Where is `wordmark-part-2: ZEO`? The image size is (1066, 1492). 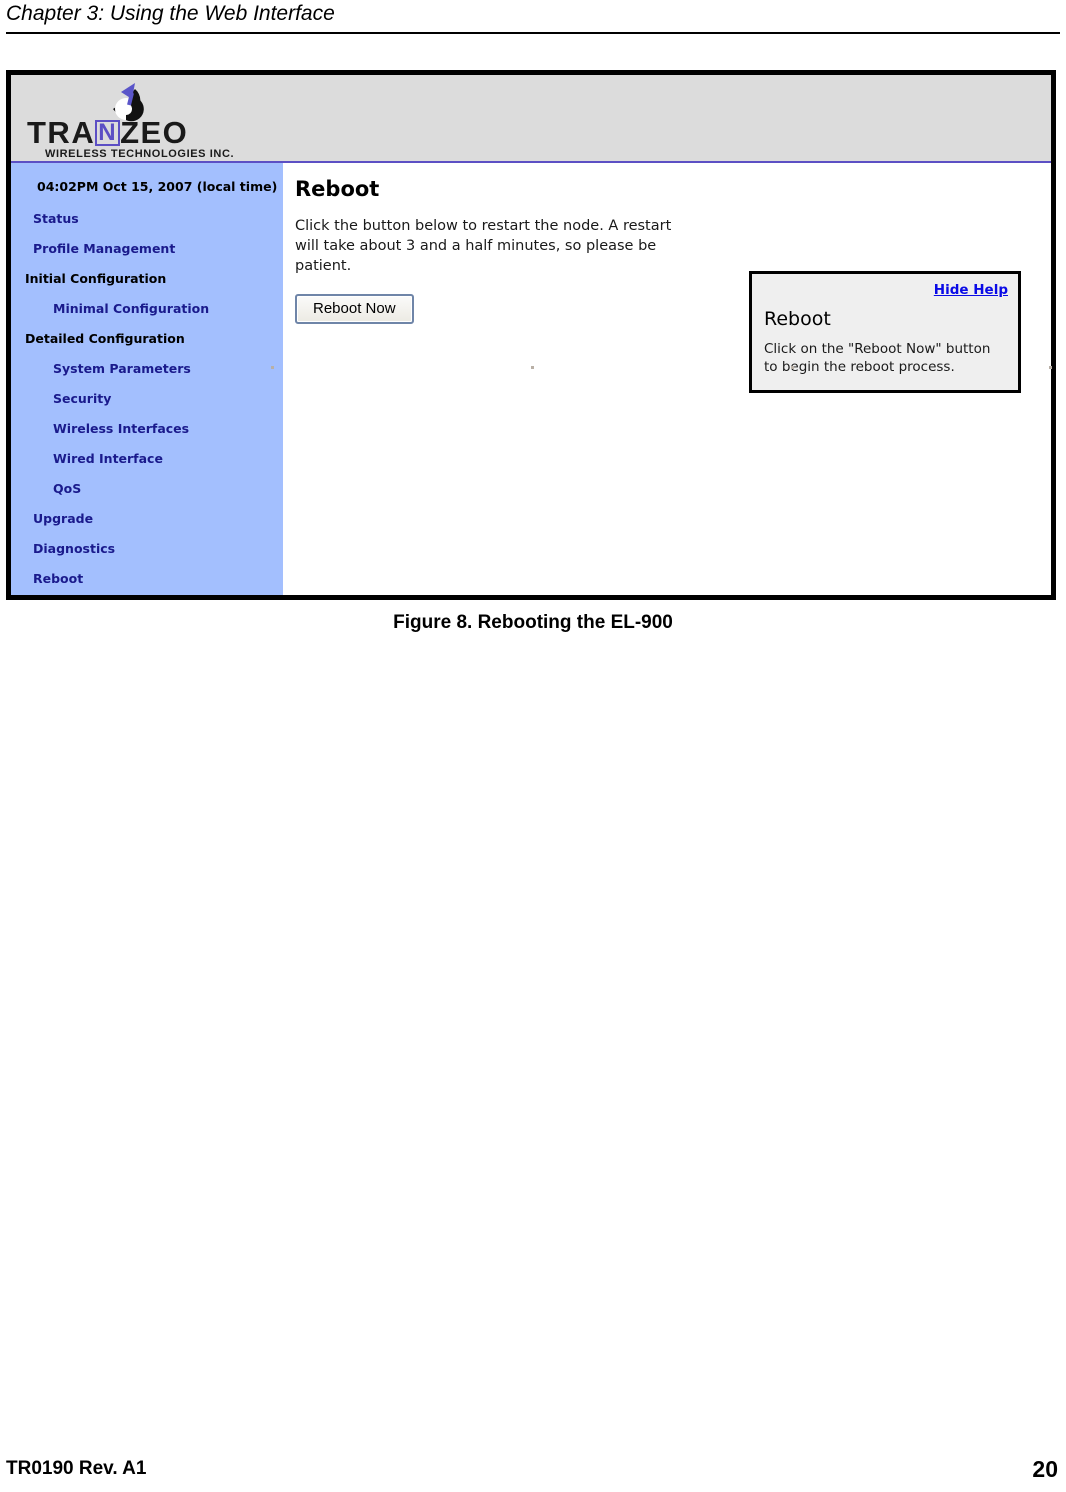
wordmark-part-2: ZEO is located at coordinates (154, 132).